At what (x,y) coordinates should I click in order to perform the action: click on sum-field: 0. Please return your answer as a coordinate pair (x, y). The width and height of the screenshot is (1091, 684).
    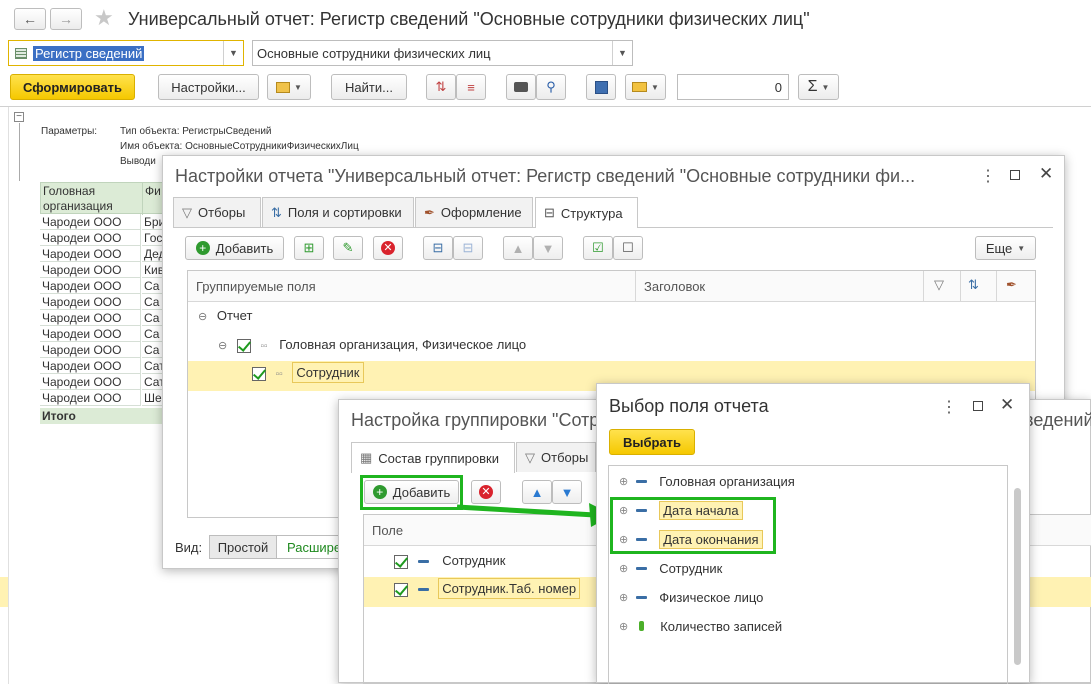
    Looking at the image, I should click on (733, 87).